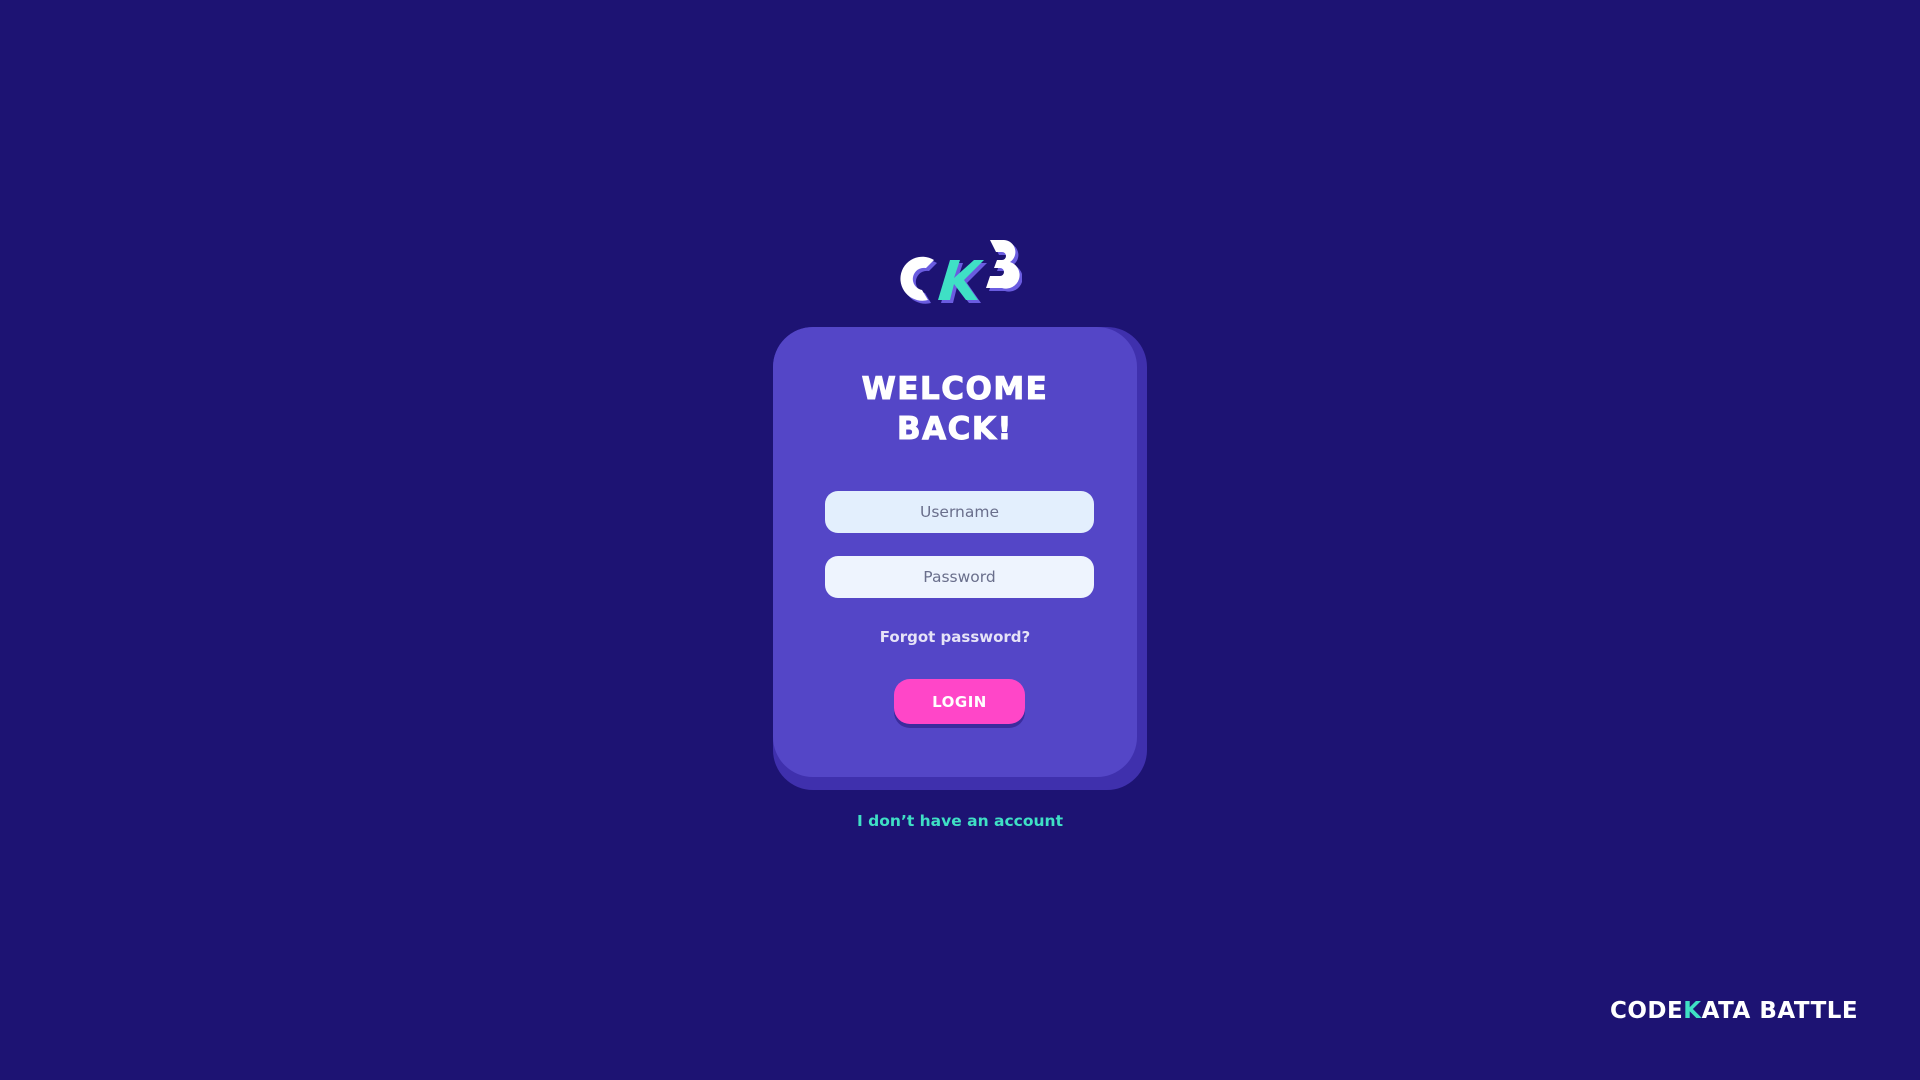 The height and width of the screenshot is (1080, 1920). Describe the element at coordinates (959, 701) in the screenshot. I see `login-button: LOGIN` at that location.